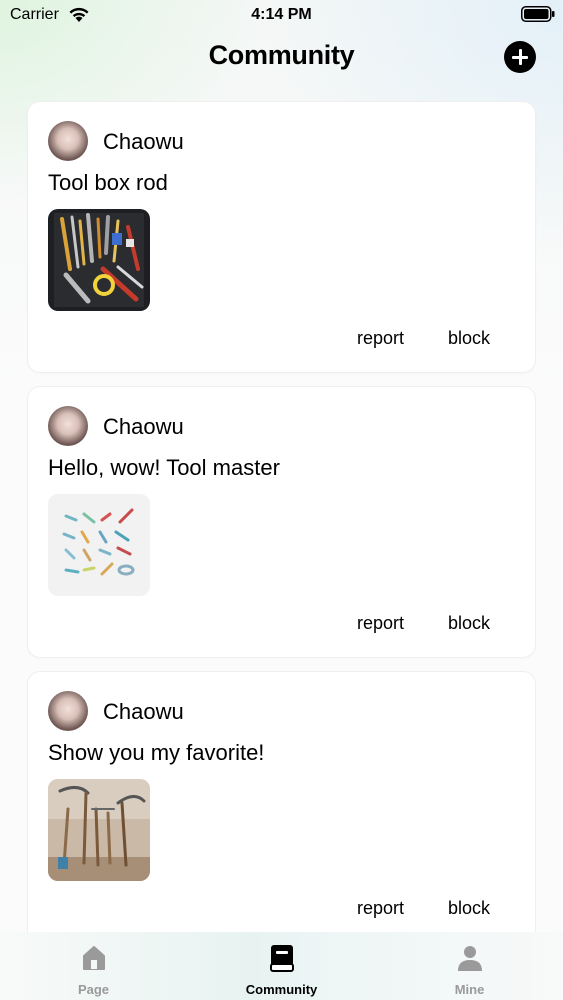 The image size is (563, 1000). I want to click on tab-label: Mine, so click(469, 989).